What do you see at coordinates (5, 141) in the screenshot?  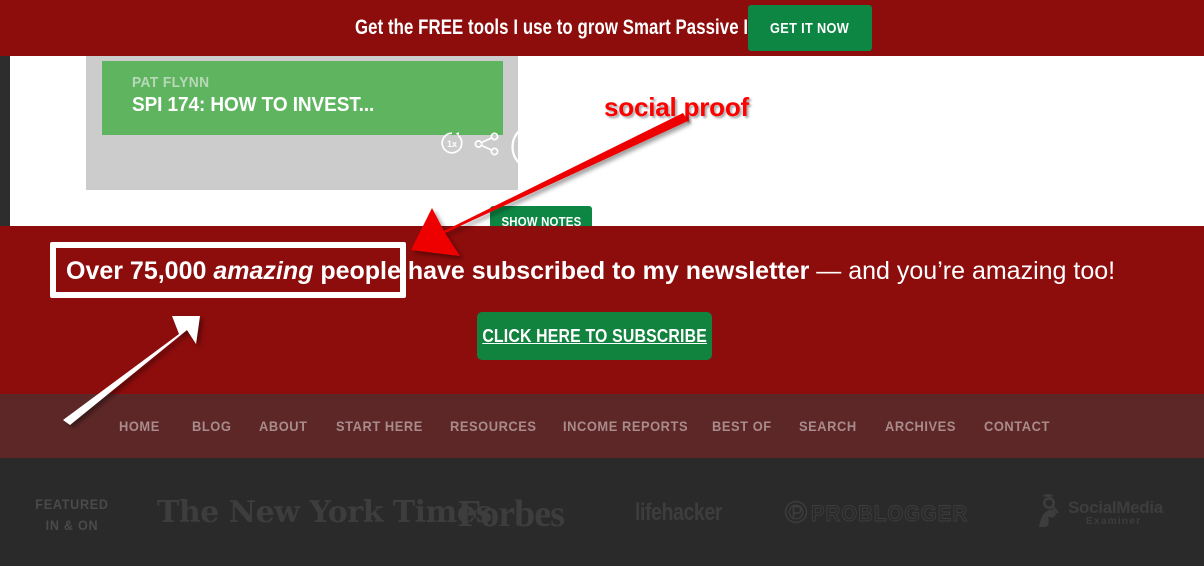 I see `page-left-edge` at bounding box center [5, 141].